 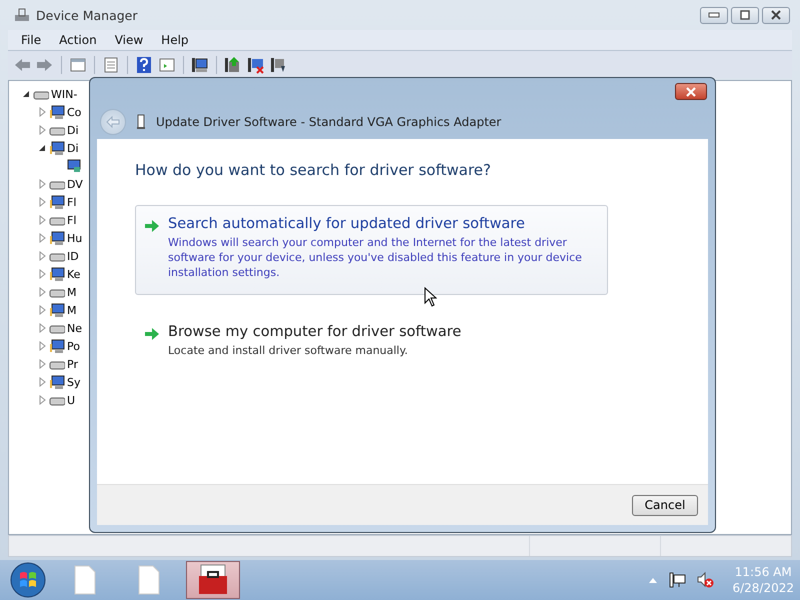 I want to click on start-button, so click(x=28, y=580).